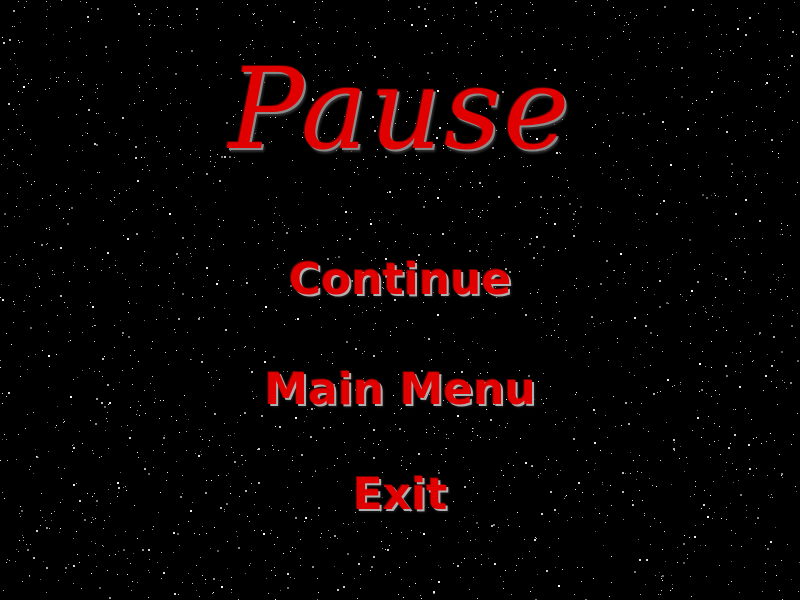 Image resolution: width=800 pixels, height=600 pixels. What do you see at coordinates (400, 280) in the screenshot?
I see `continue-button: Continue` at bounding box center [400, 280].